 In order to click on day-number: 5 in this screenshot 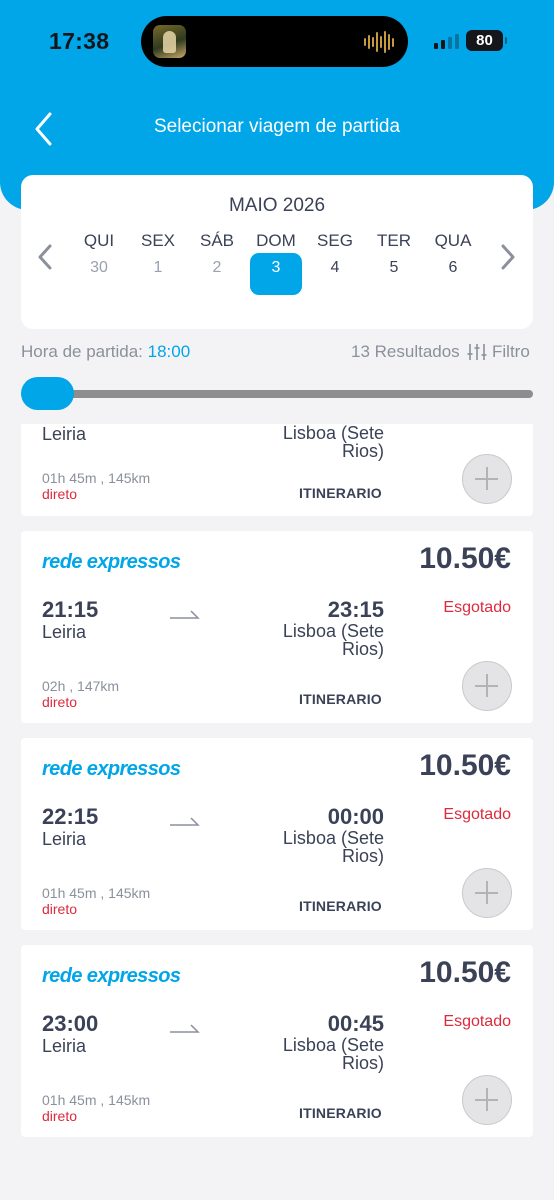, I will do `click(394, 267)`.